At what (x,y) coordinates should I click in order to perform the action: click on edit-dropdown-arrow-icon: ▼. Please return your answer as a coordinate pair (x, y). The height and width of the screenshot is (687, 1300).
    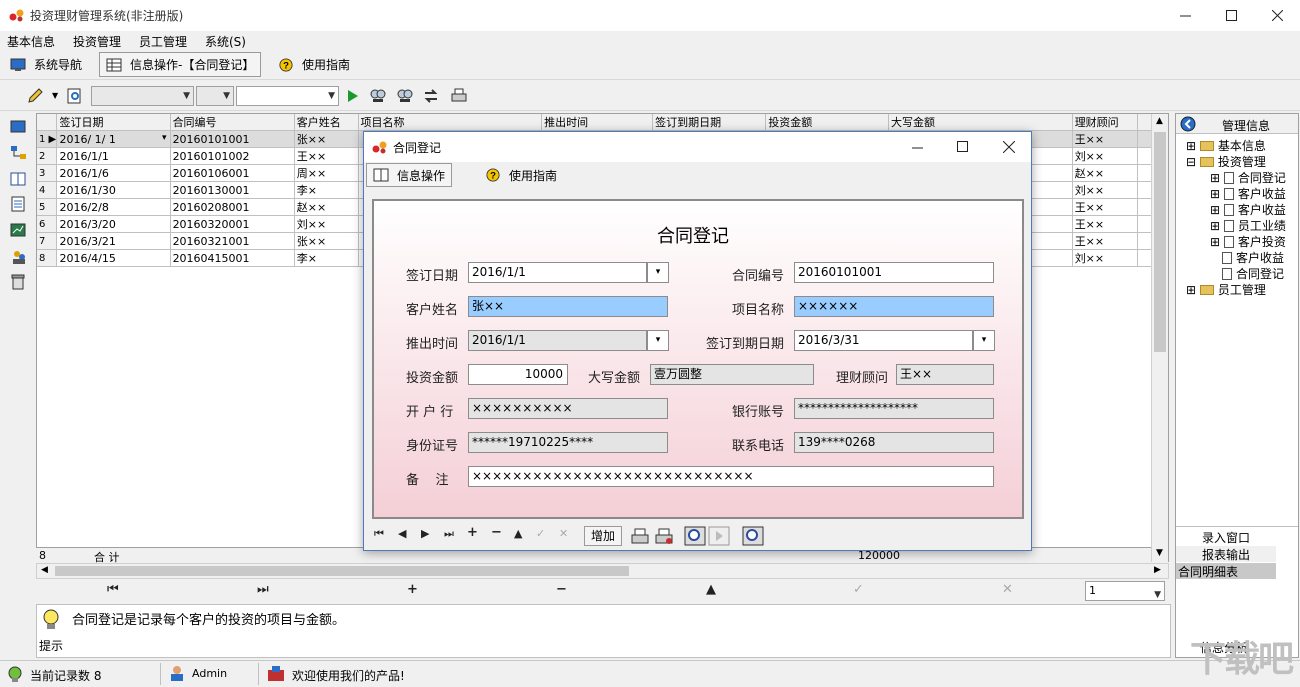
    Looking at the image, I should click on (55, 95).